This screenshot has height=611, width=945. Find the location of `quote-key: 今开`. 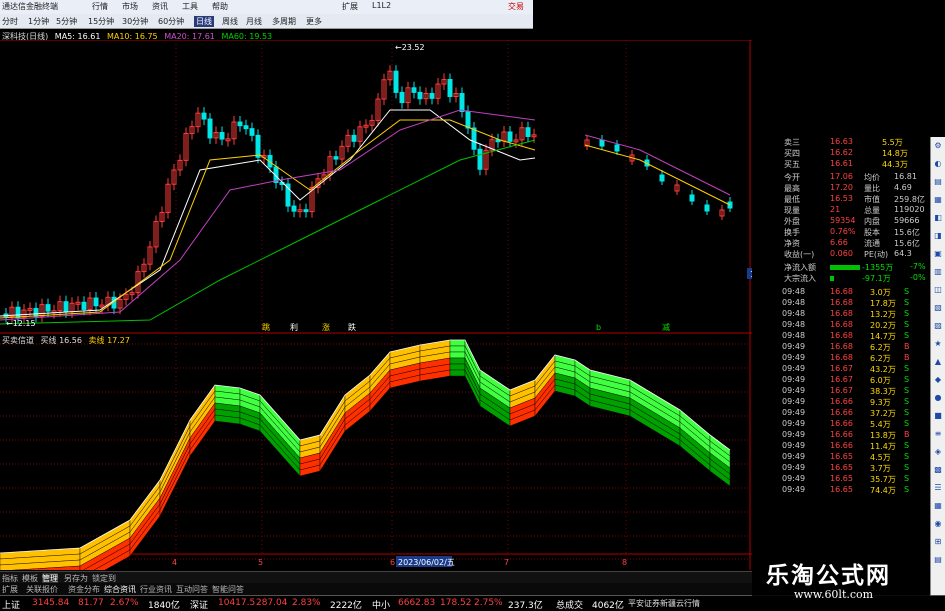

quote-key: 今开 is located at coordinates (792, 177).